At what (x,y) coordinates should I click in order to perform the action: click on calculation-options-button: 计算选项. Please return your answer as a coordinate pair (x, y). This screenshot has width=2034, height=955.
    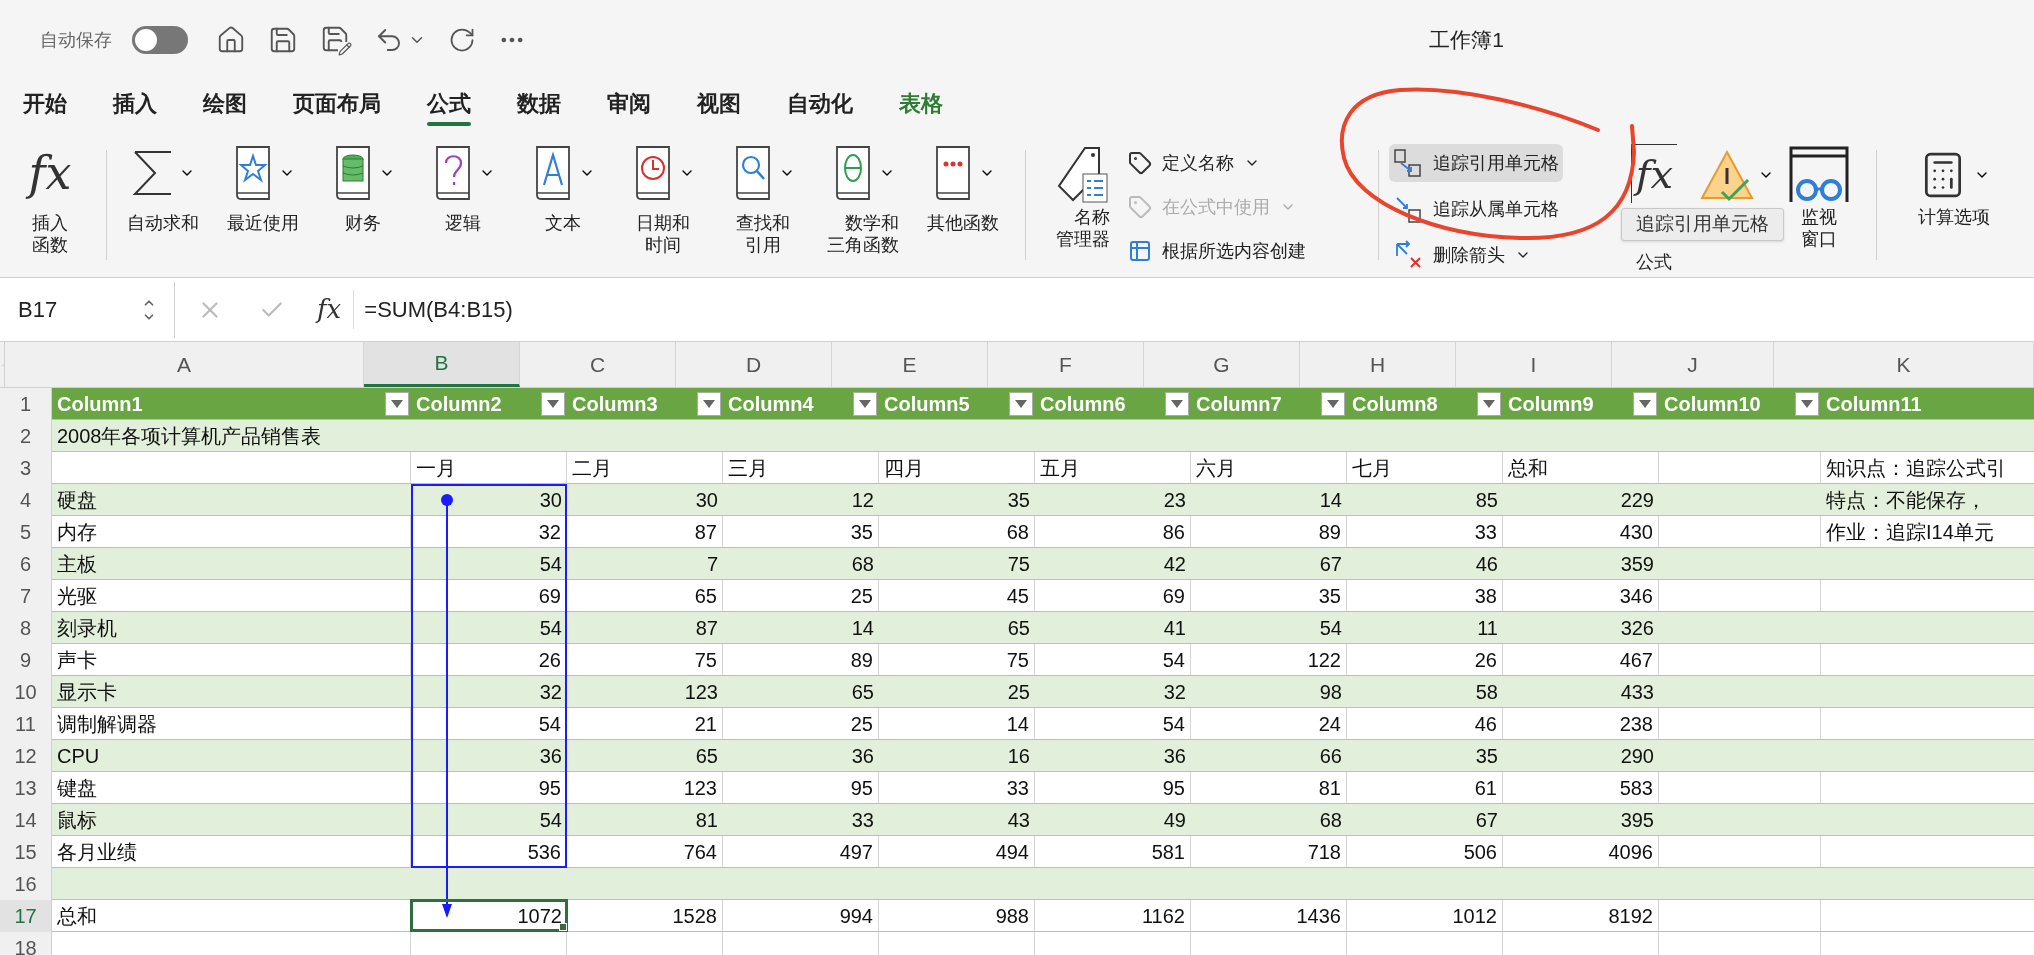
    Looking at the image, I should click on (1954, 186).